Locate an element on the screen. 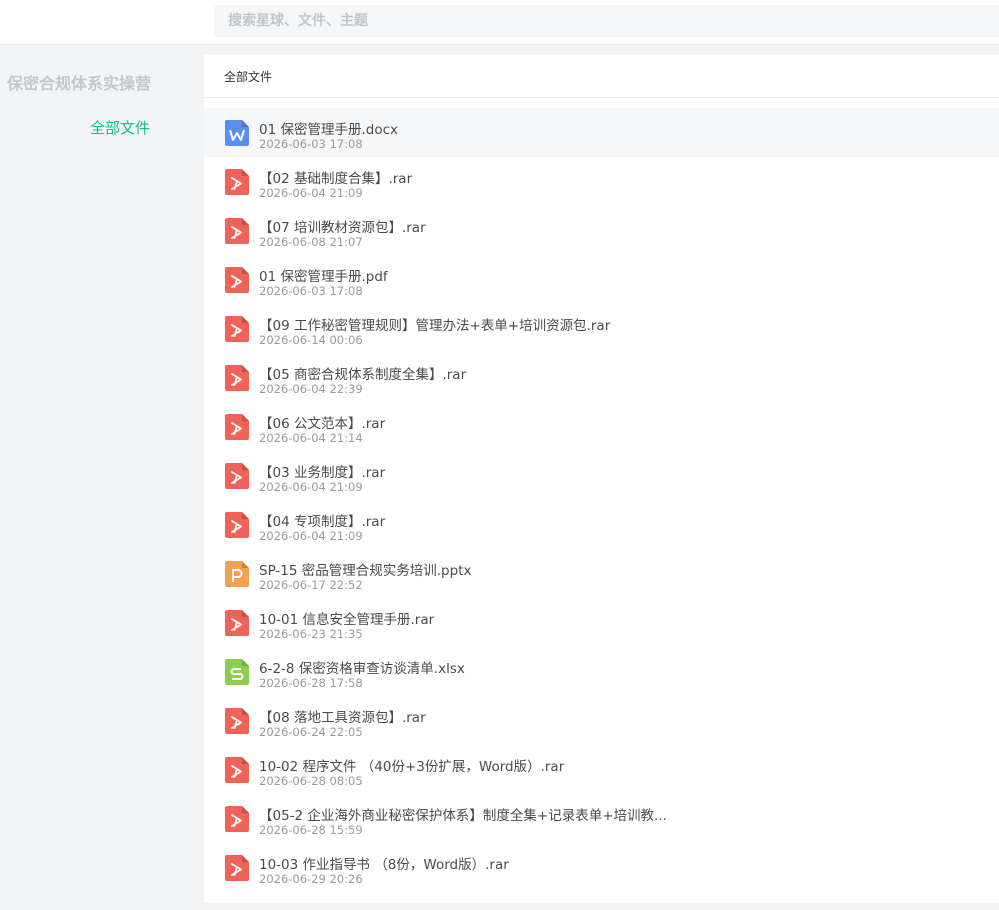 The image size is (999, 910). file-row: 【05 商密合规体系制度全集】.rar 2026-06-04 22:39 is located at coordinates (601, 377).